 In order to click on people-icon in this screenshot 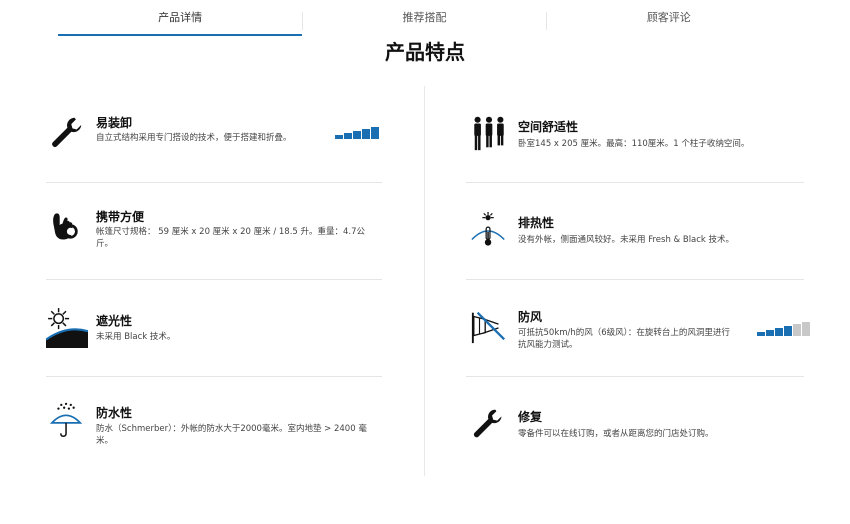, I will do `click(489, 133)`.